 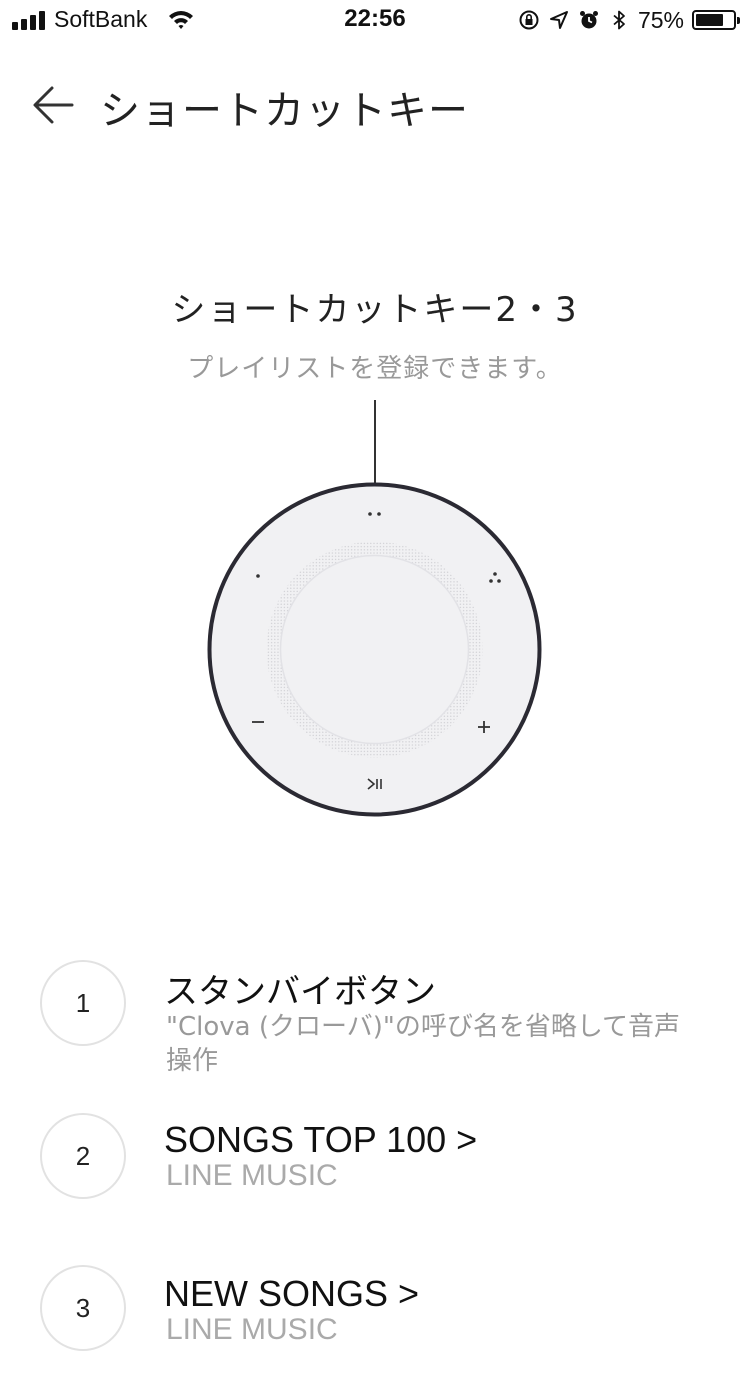 What do you see at coordinates (375, 369) in the screenshot?
I see `shortcut-description: プレイリストを登録できます。` at bounding box center [375, 369].